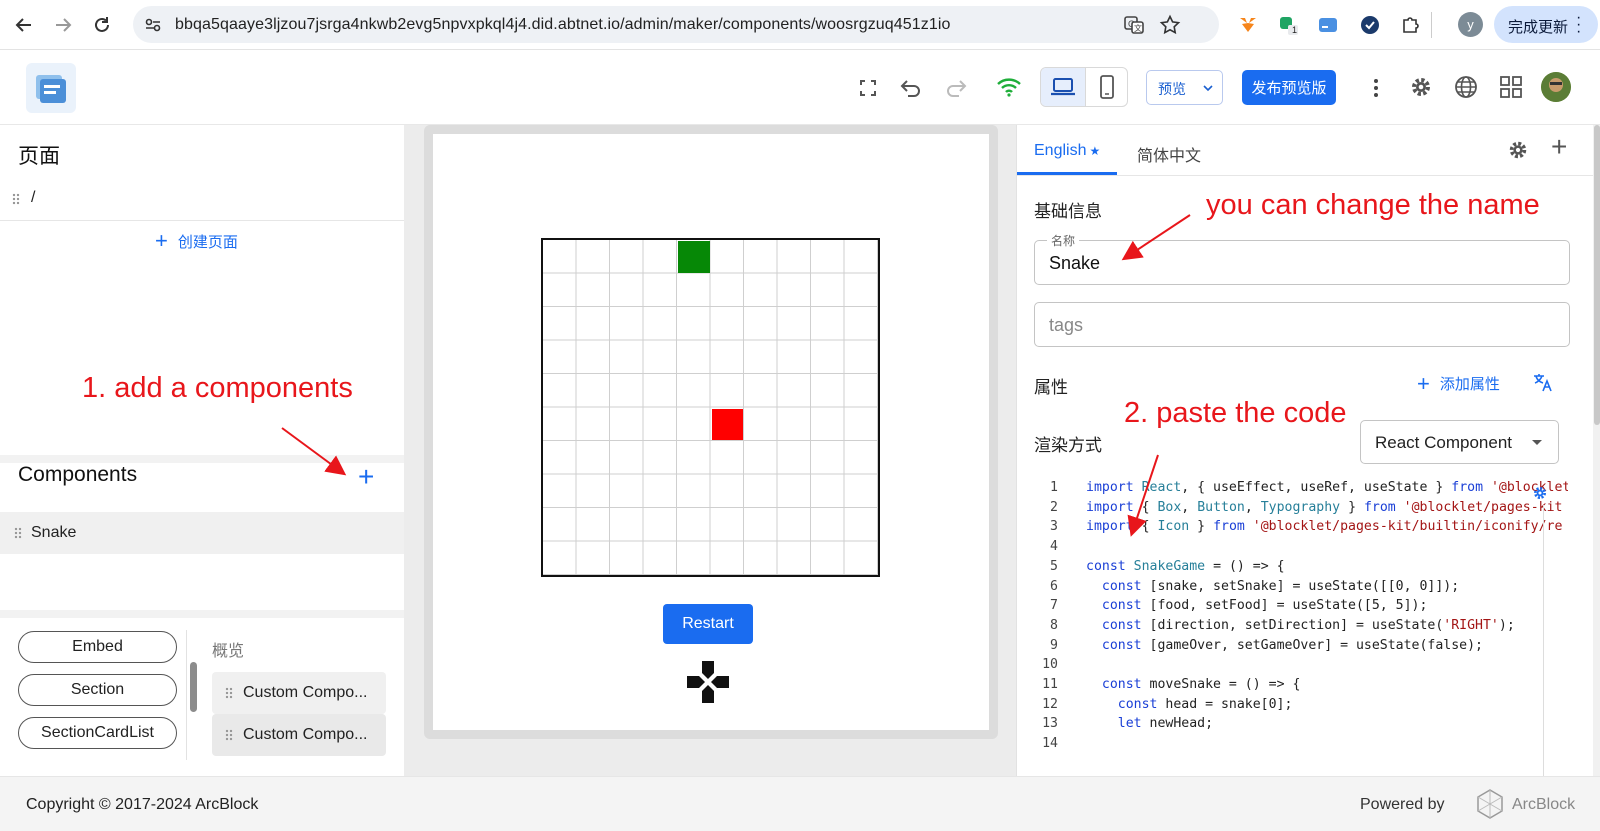  What do you see at coordinates (1106, 87) in the screenshot?
I see `mobile-view-icon` at bounding box center [1106, 87].